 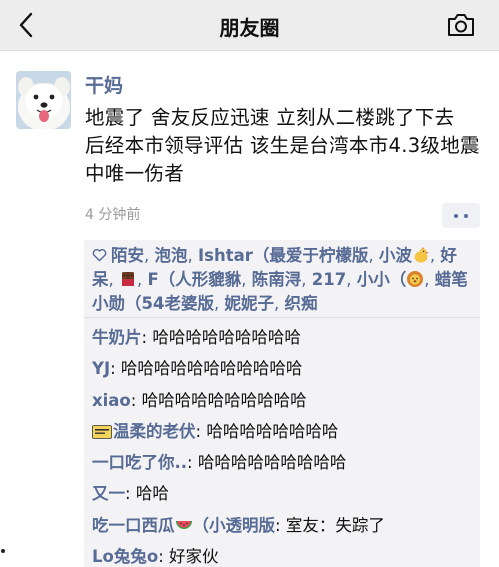 What do you see at coordinates (194, 557) in the screenshot?
I see `comment-text: 好家伙` at bounding box center [194, 557].